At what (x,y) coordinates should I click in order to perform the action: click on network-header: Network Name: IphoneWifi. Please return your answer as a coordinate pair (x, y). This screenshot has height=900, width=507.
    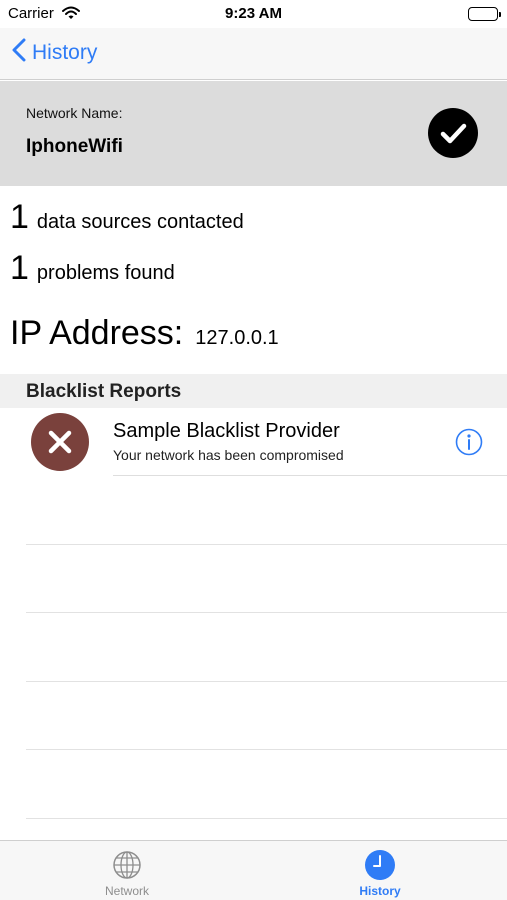
    Looking at the image, I should click on (253, 133).